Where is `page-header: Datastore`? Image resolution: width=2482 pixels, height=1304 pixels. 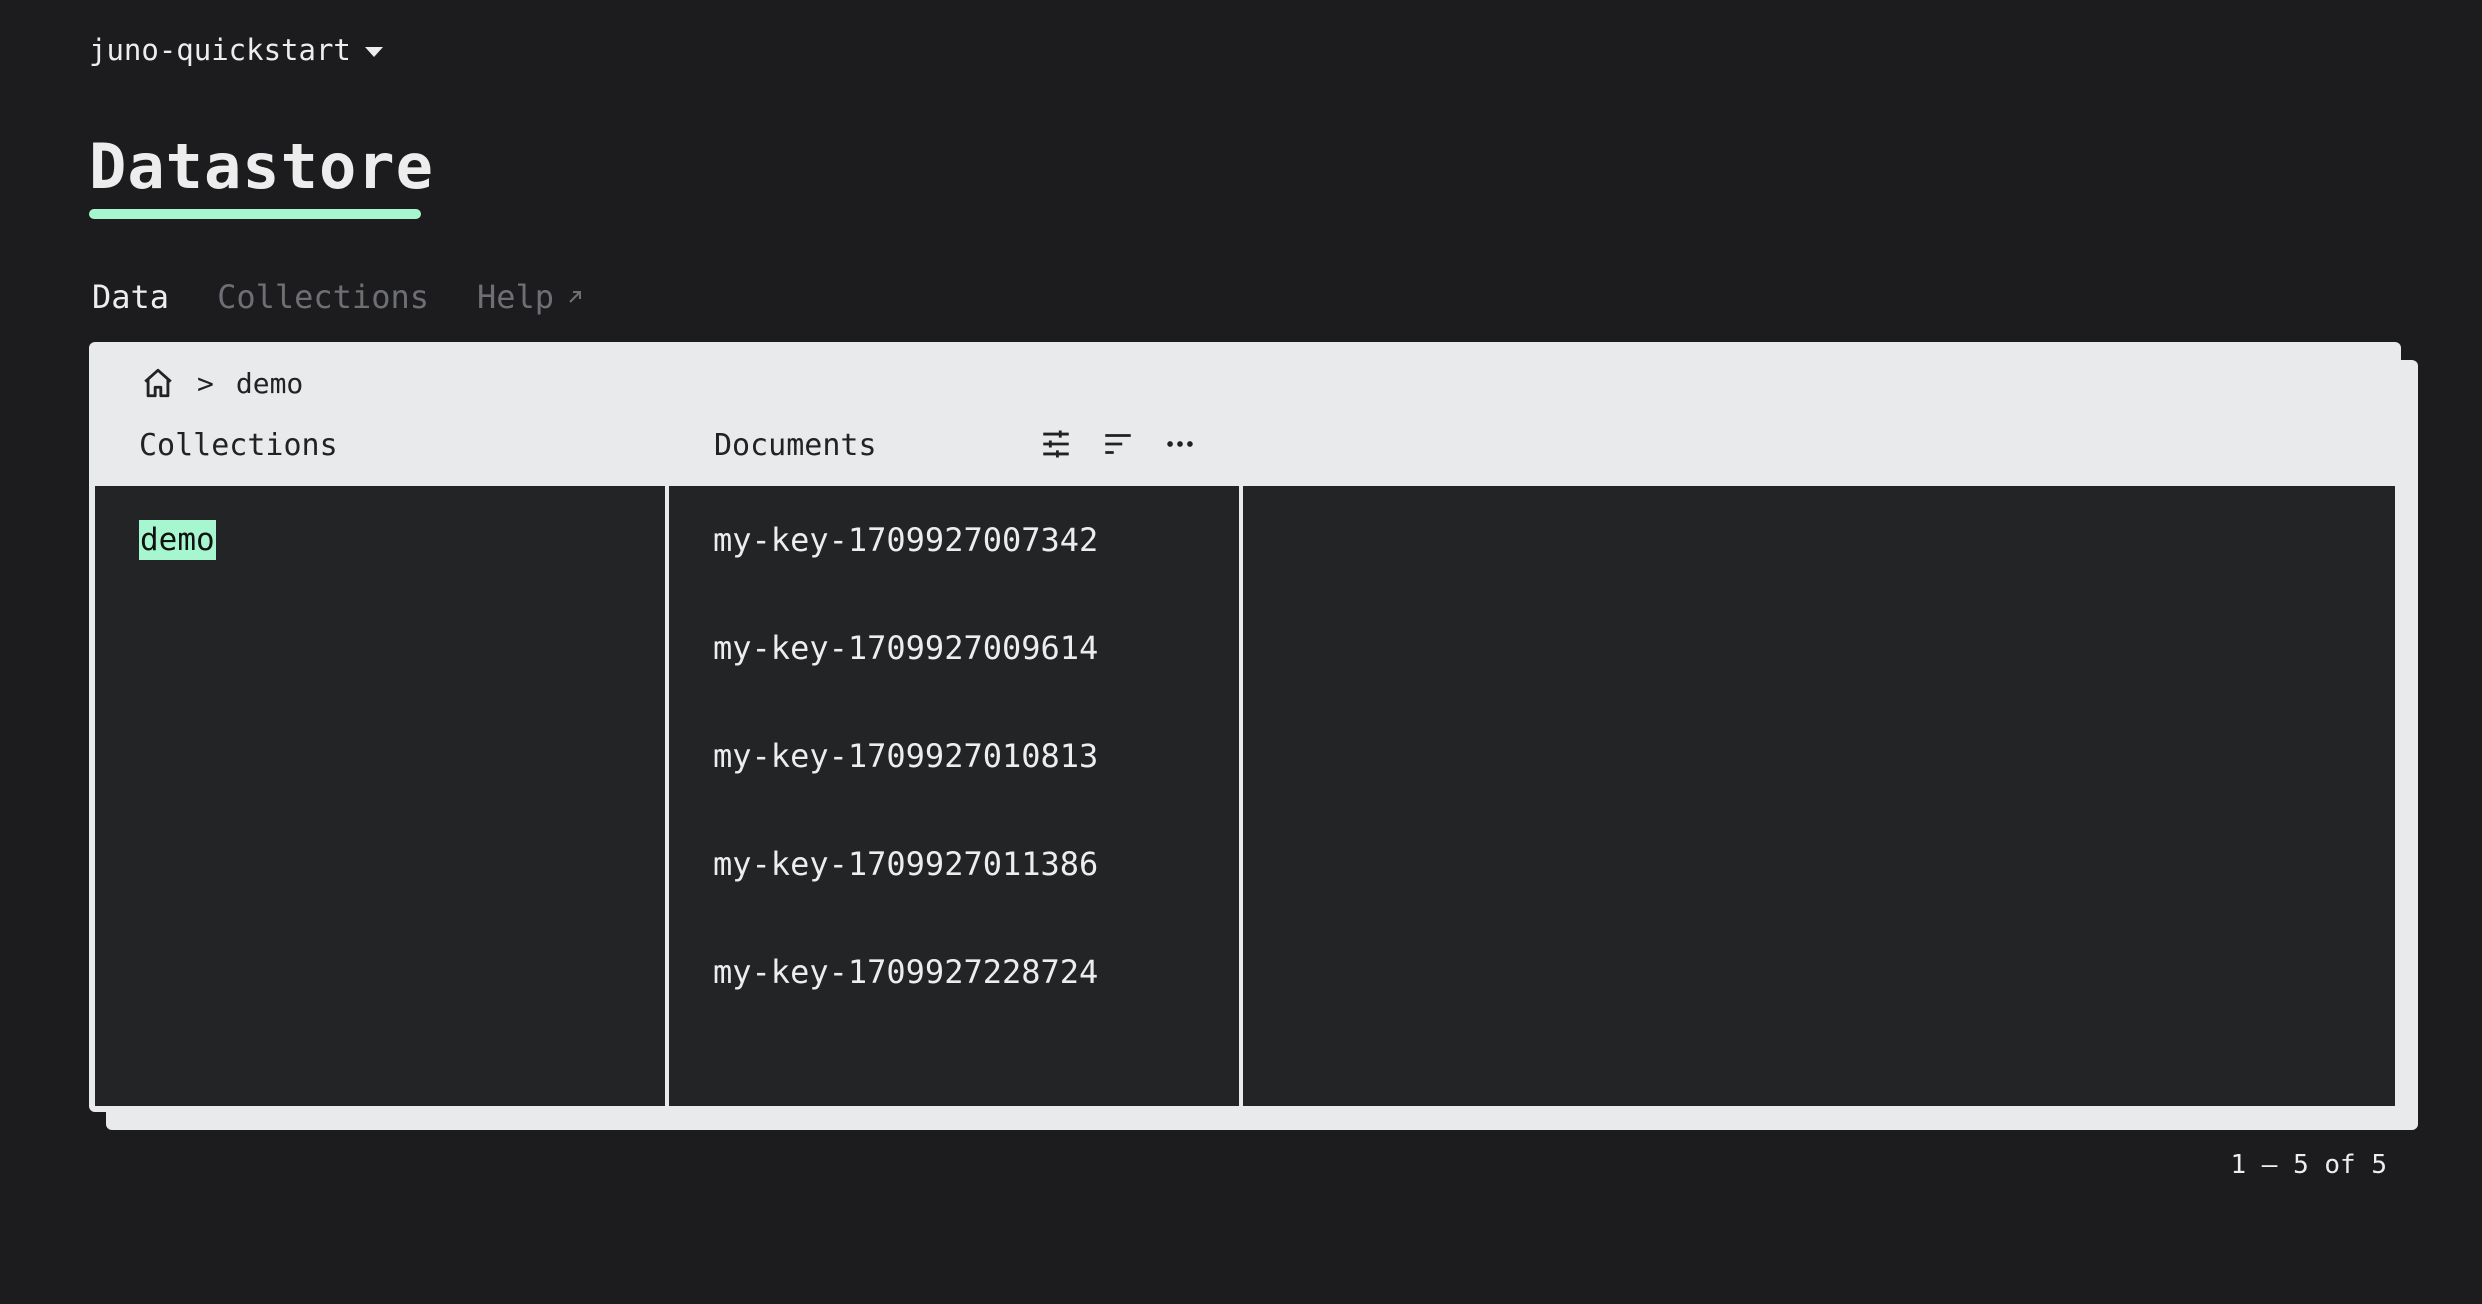
page-header: Datastore is located at coordinates (261, 174).